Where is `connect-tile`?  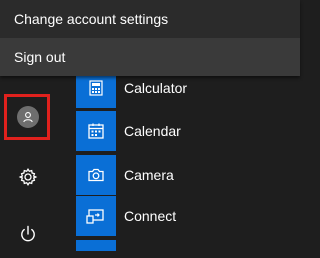
connect-tile is located at coordinates (96, 216).